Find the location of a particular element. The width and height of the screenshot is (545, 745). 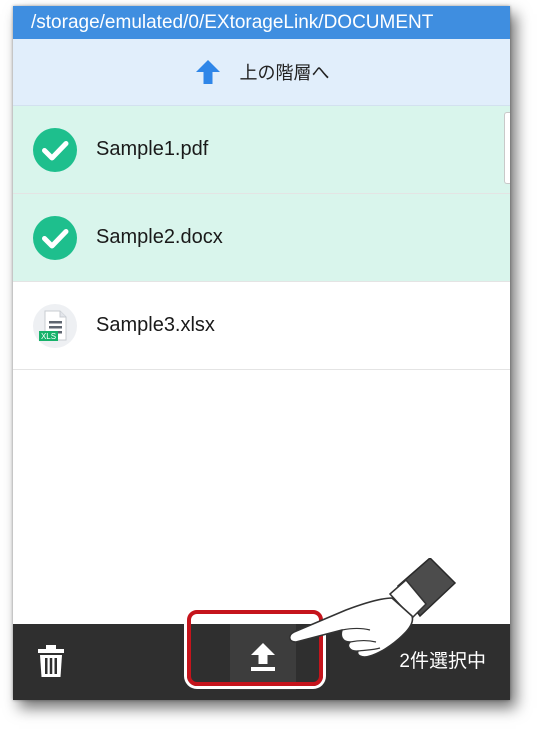

parent-folder-label: 上の階層へ is located at coordinates (284, 73).